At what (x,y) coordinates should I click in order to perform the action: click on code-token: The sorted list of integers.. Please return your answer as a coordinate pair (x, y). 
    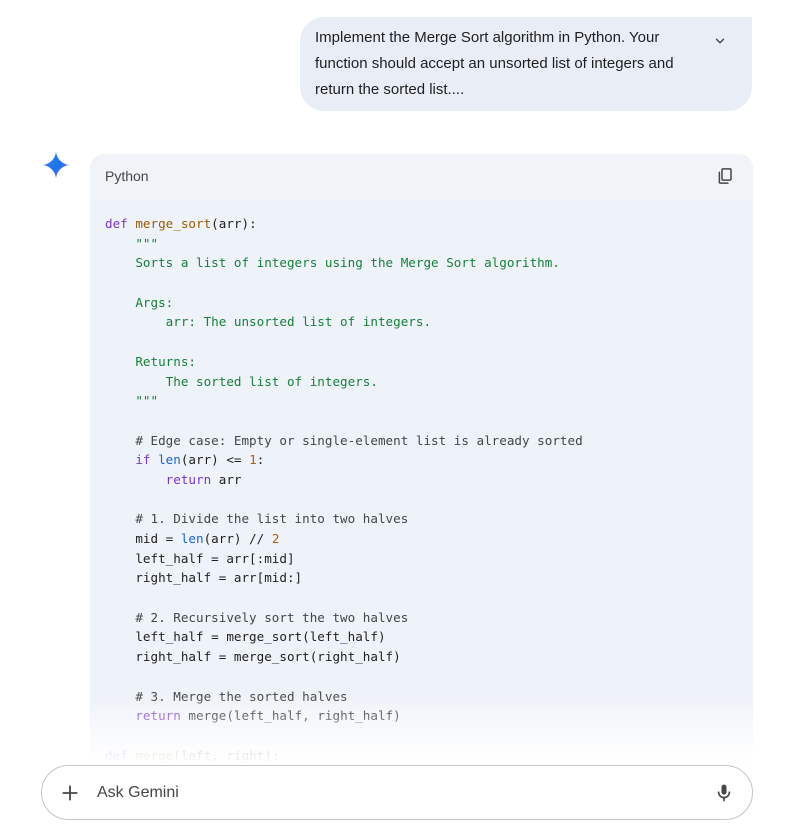
    Looking at the image, I should click on (241, 381).